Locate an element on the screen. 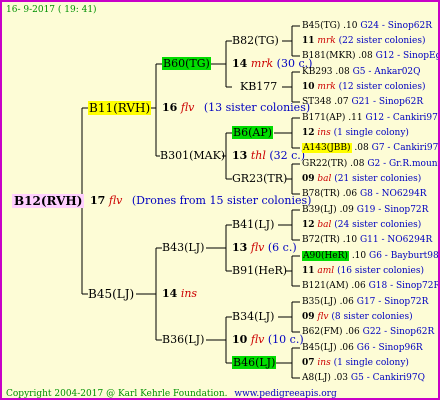 This screenshot has height=400, width=440. g4-row: B45(TG) .10 G24 - Sinop62R is located at coordinates (367, 26).